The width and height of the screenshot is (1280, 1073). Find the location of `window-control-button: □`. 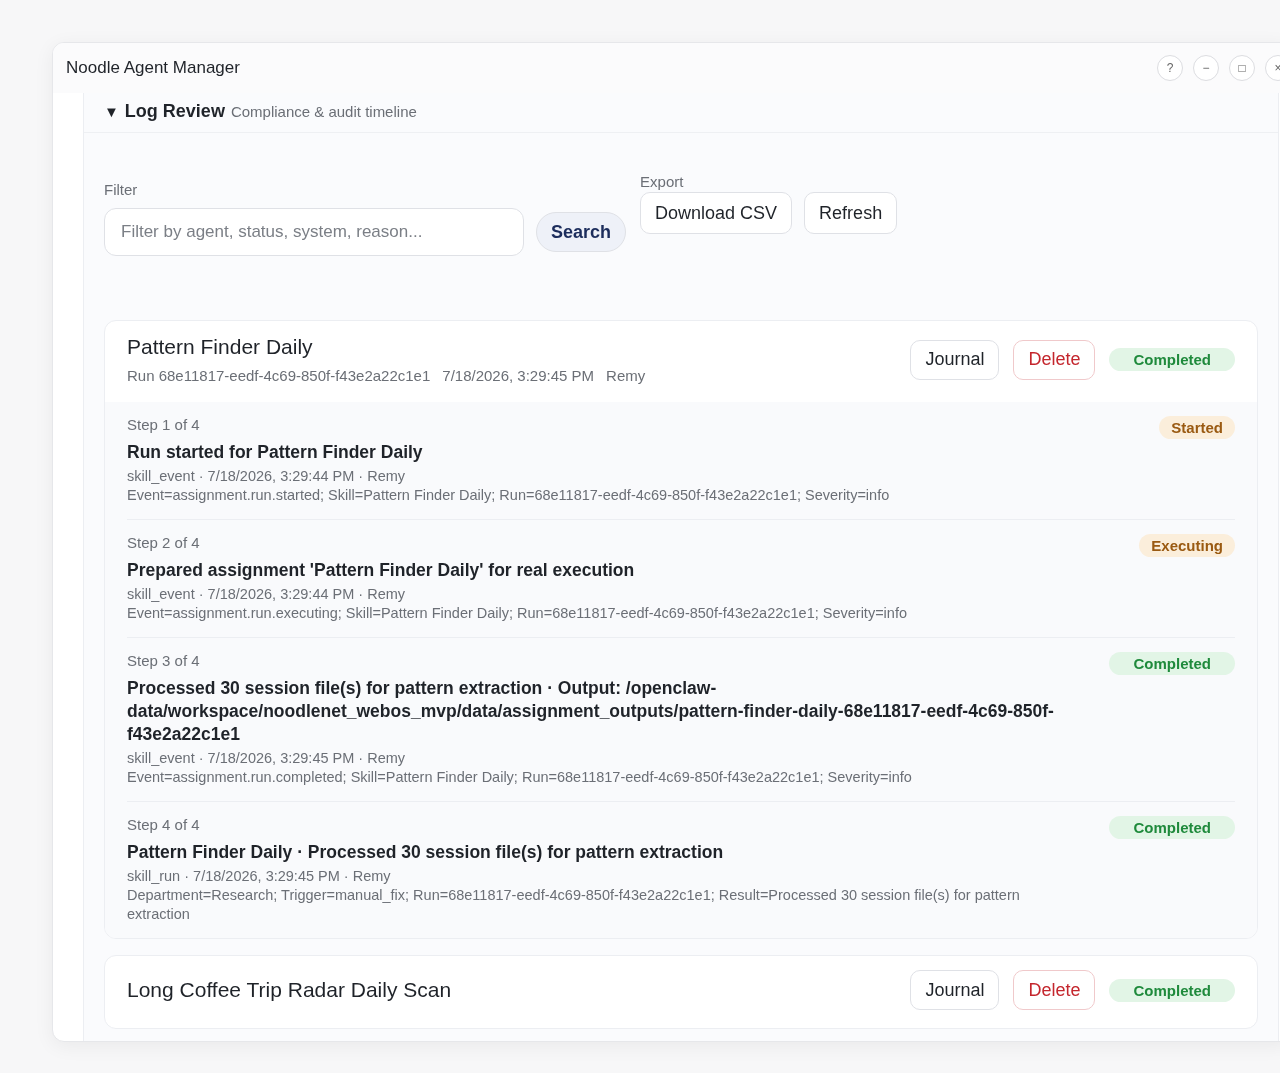

window-control-button: □ is located at coordinates (1242, 68).